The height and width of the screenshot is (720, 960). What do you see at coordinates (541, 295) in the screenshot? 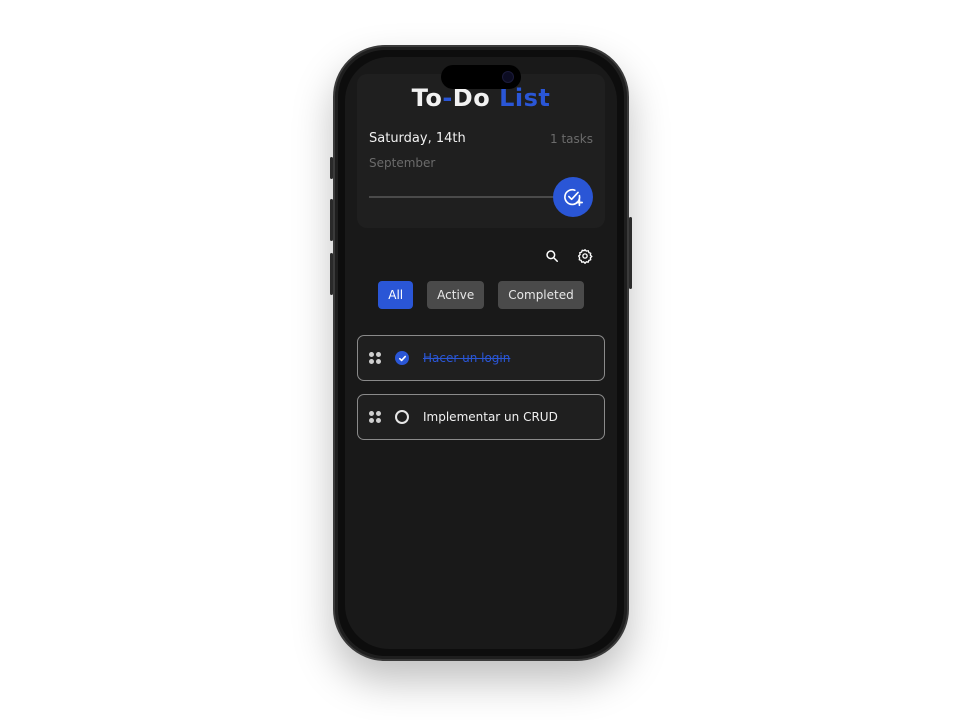
I see `filter-completed-button: Completed` at bounding box center [541, 295].